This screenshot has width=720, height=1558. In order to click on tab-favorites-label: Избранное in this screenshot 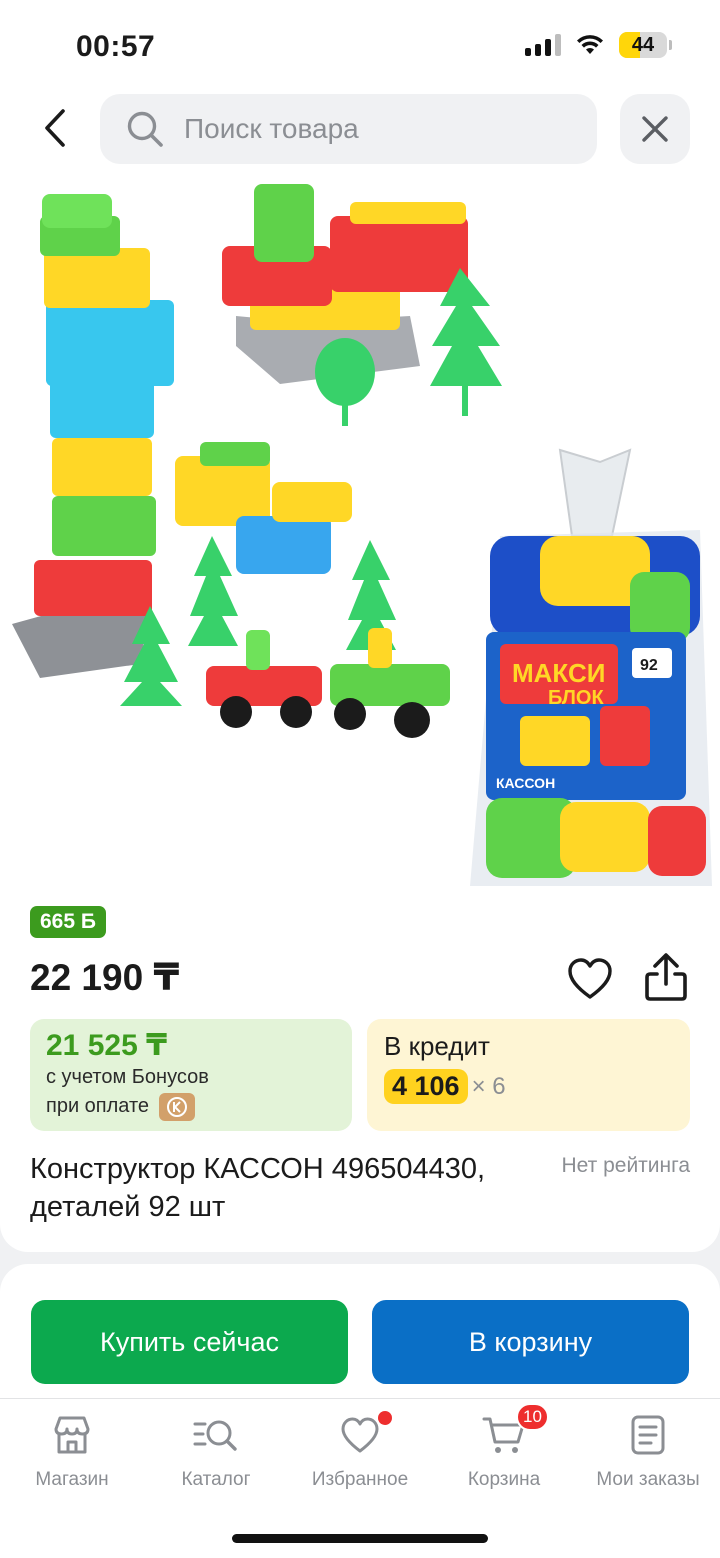, I will do `click(360, 1479)`.